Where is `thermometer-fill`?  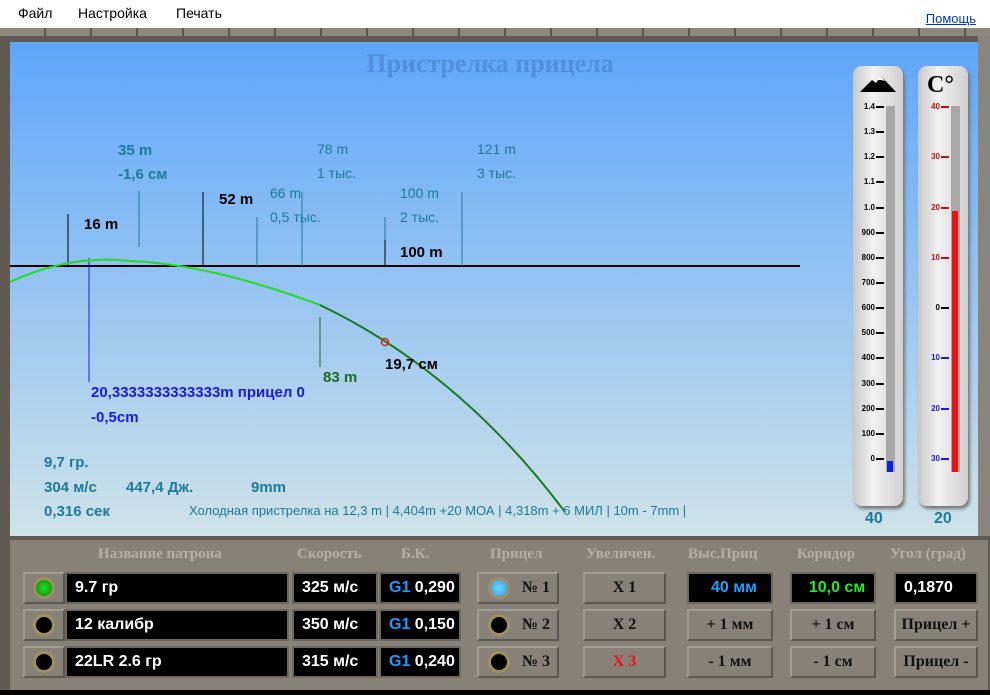 thermometer-fill is located at coordinates (955, 341).